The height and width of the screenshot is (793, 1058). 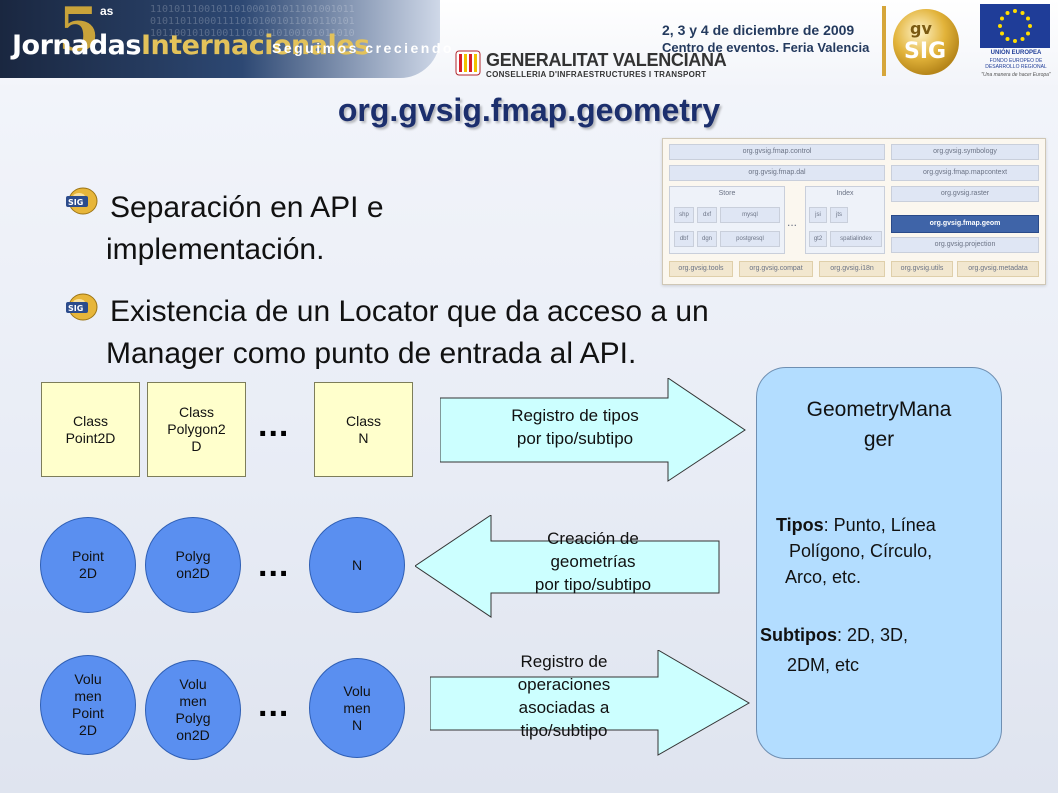 What do you see at coordinates (798, 635) in the screenshot?
I see `subtypes-label: Subtipos` at bounding box center [798, 635].